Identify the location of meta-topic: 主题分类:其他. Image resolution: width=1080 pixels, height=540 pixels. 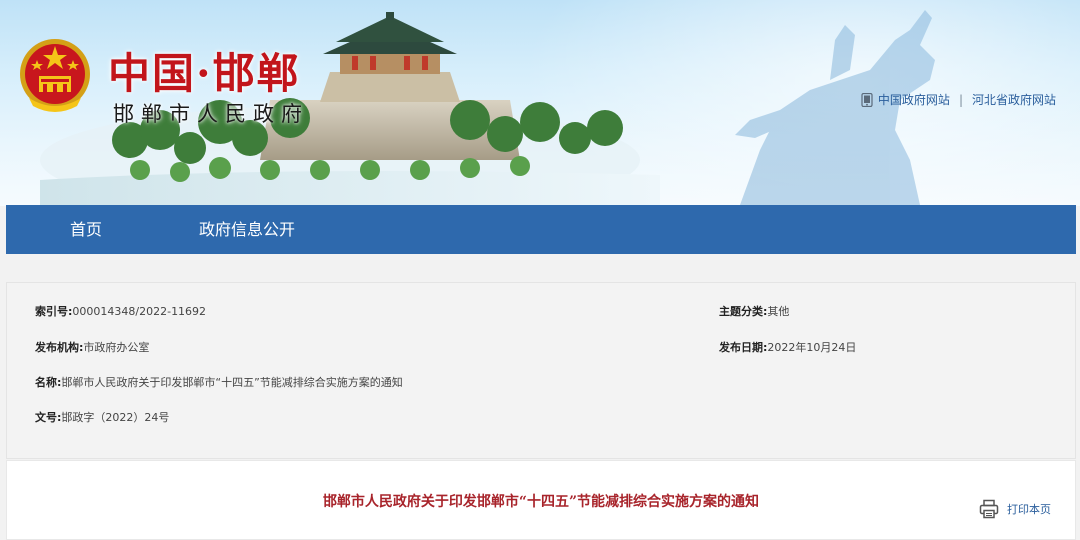
(754, 311).